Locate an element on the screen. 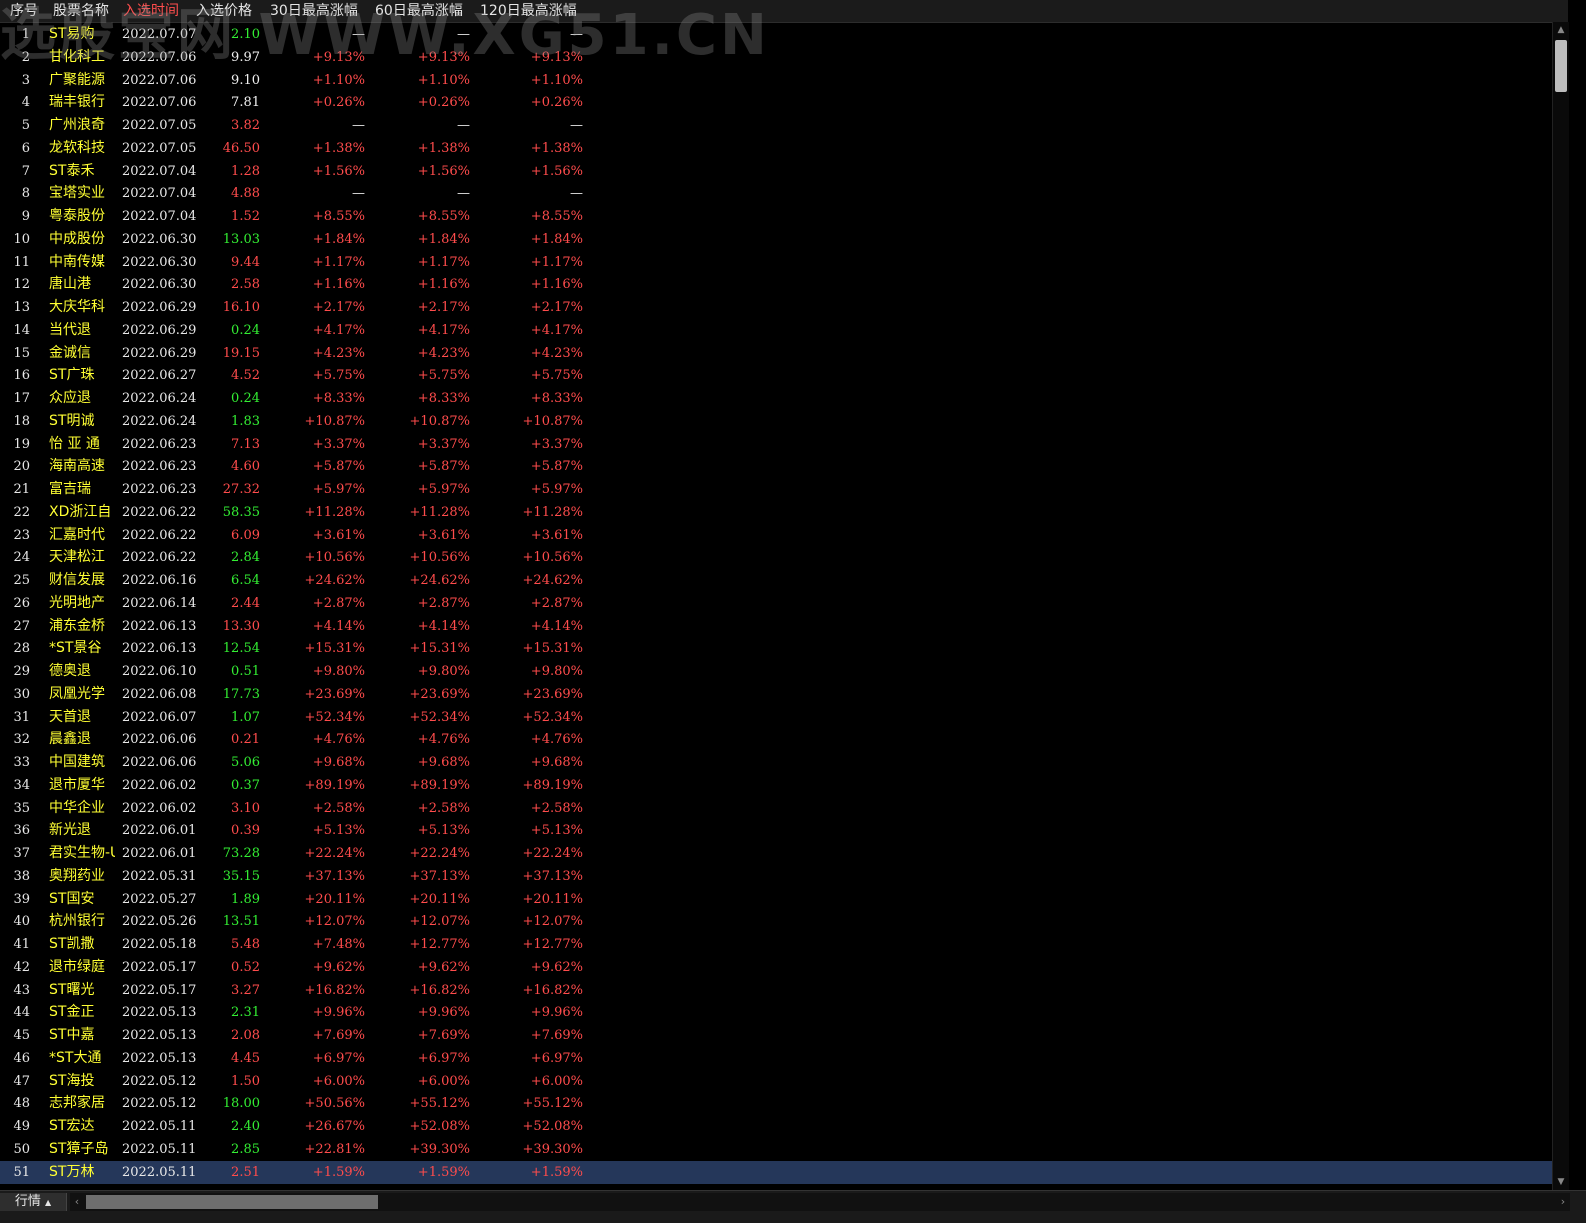 The width and height of the screenshot is (1586, 1223). table-row: 44 ST金正 2022.05.13 2.31 +9.96% +9.96% +9.96% is located at coordinates (784, 1012).